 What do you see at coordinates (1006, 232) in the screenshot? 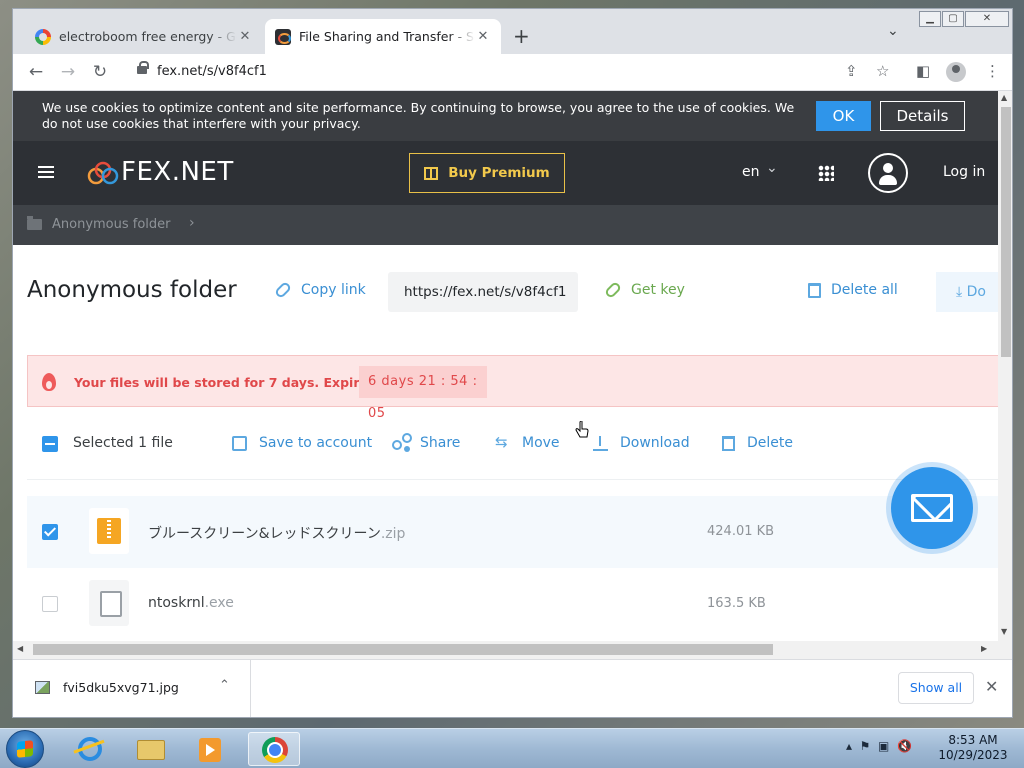
I see `vertical-scroll-thumb` at bounding box center [1006, 232].